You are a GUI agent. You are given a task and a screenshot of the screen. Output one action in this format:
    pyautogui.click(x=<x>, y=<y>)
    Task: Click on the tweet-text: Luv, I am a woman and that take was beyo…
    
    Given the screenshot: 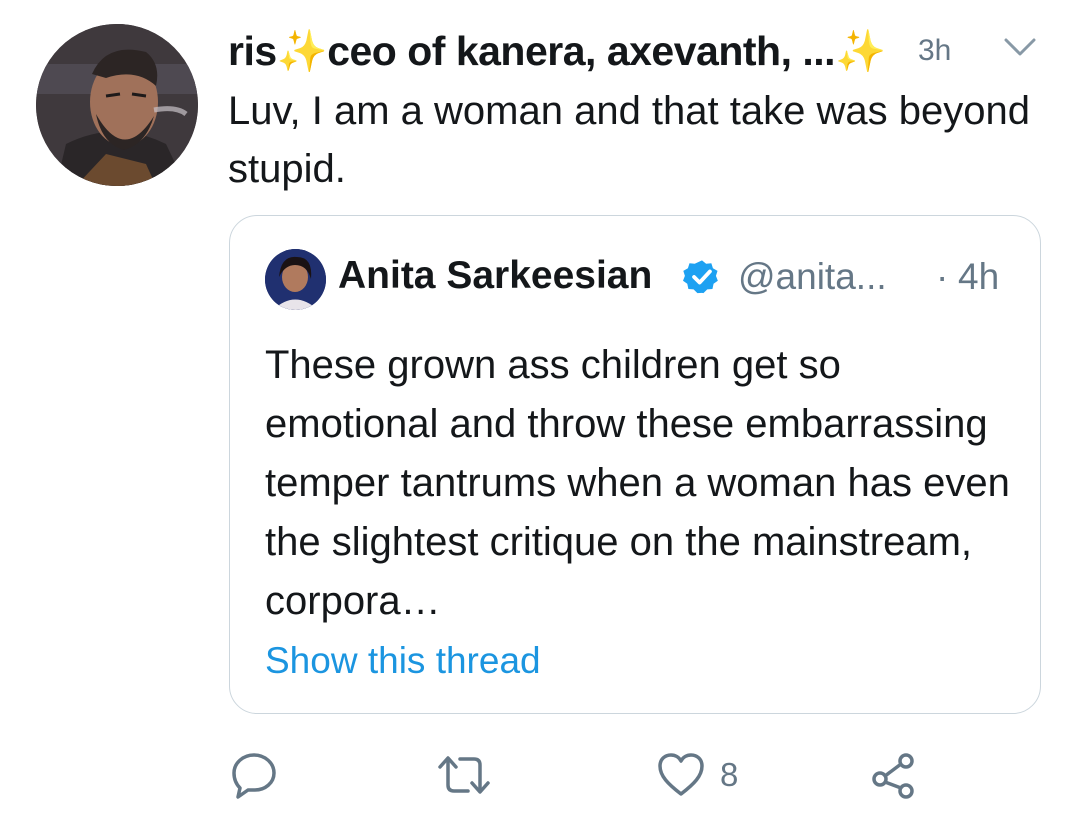 What is the action you would take?
    pyautogui.click(x=629, y=140)
    